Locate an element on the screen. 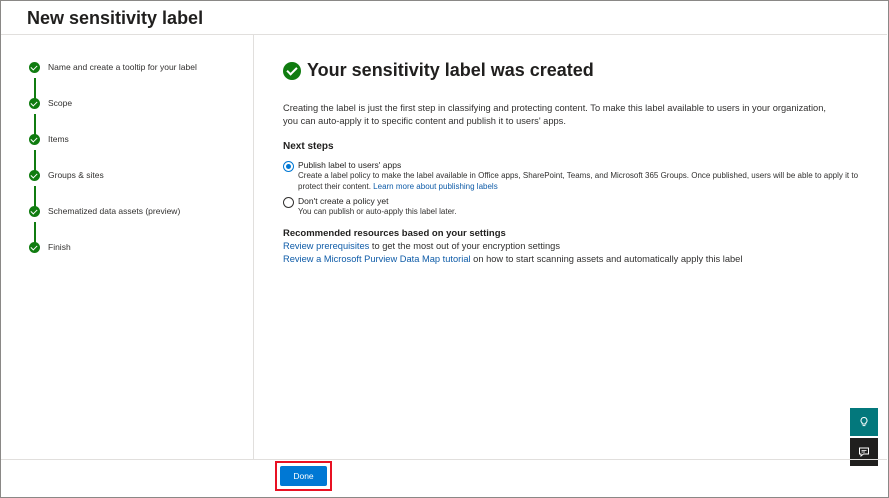  step-name-tooltip: Name and create a tooltip for your label is located at coordinates (113, 67).